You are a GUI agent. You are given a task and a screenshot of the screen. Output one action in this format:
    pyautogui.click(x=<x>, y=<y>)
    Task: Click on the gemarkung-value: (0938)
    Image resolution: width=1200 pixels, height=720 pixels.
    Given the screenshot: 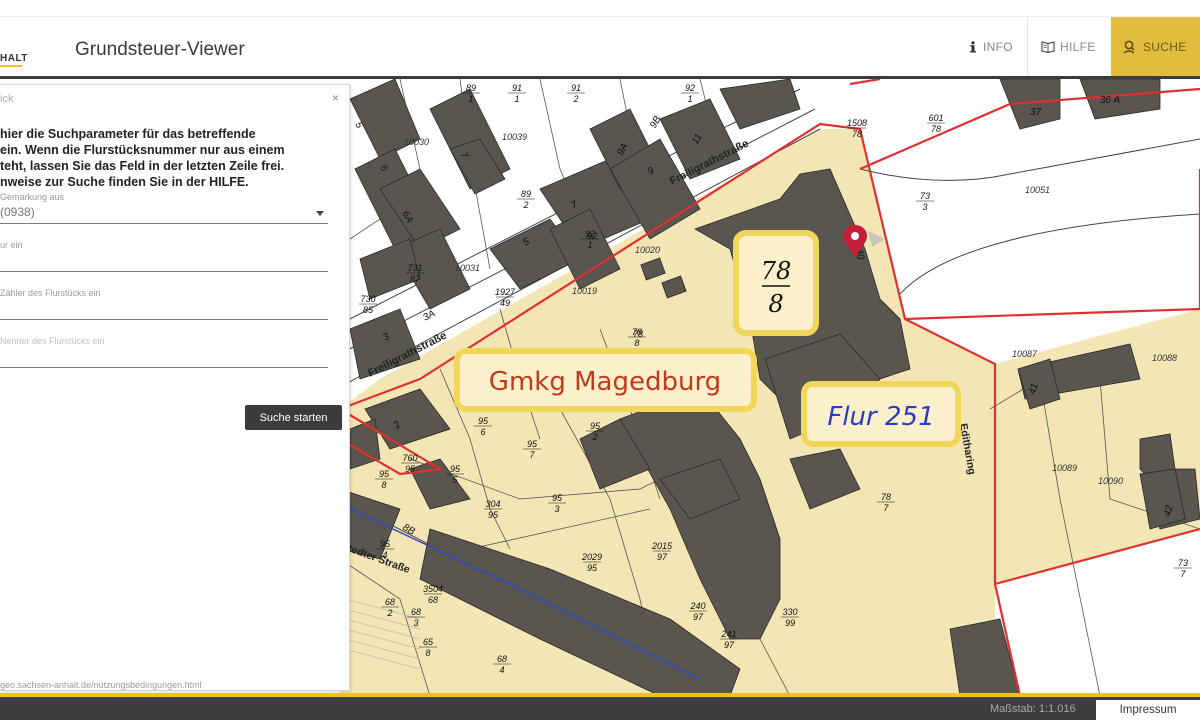 What is the action you would take?
    pyautogui.click(x=17, y=212)
    